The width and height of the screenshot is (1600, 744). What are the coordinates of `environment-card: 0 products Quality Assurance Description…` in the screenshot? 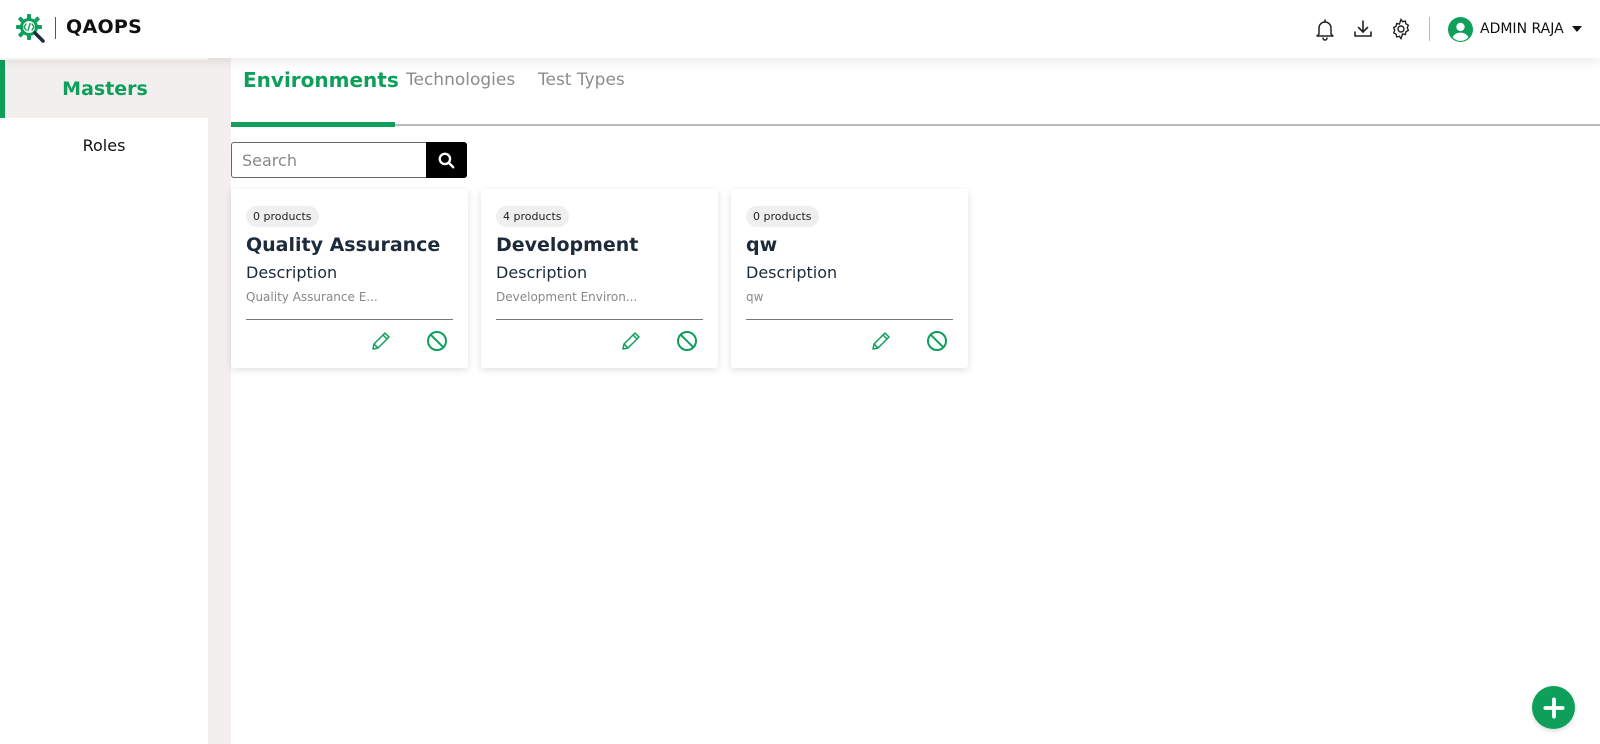 It's located at (349, 278).